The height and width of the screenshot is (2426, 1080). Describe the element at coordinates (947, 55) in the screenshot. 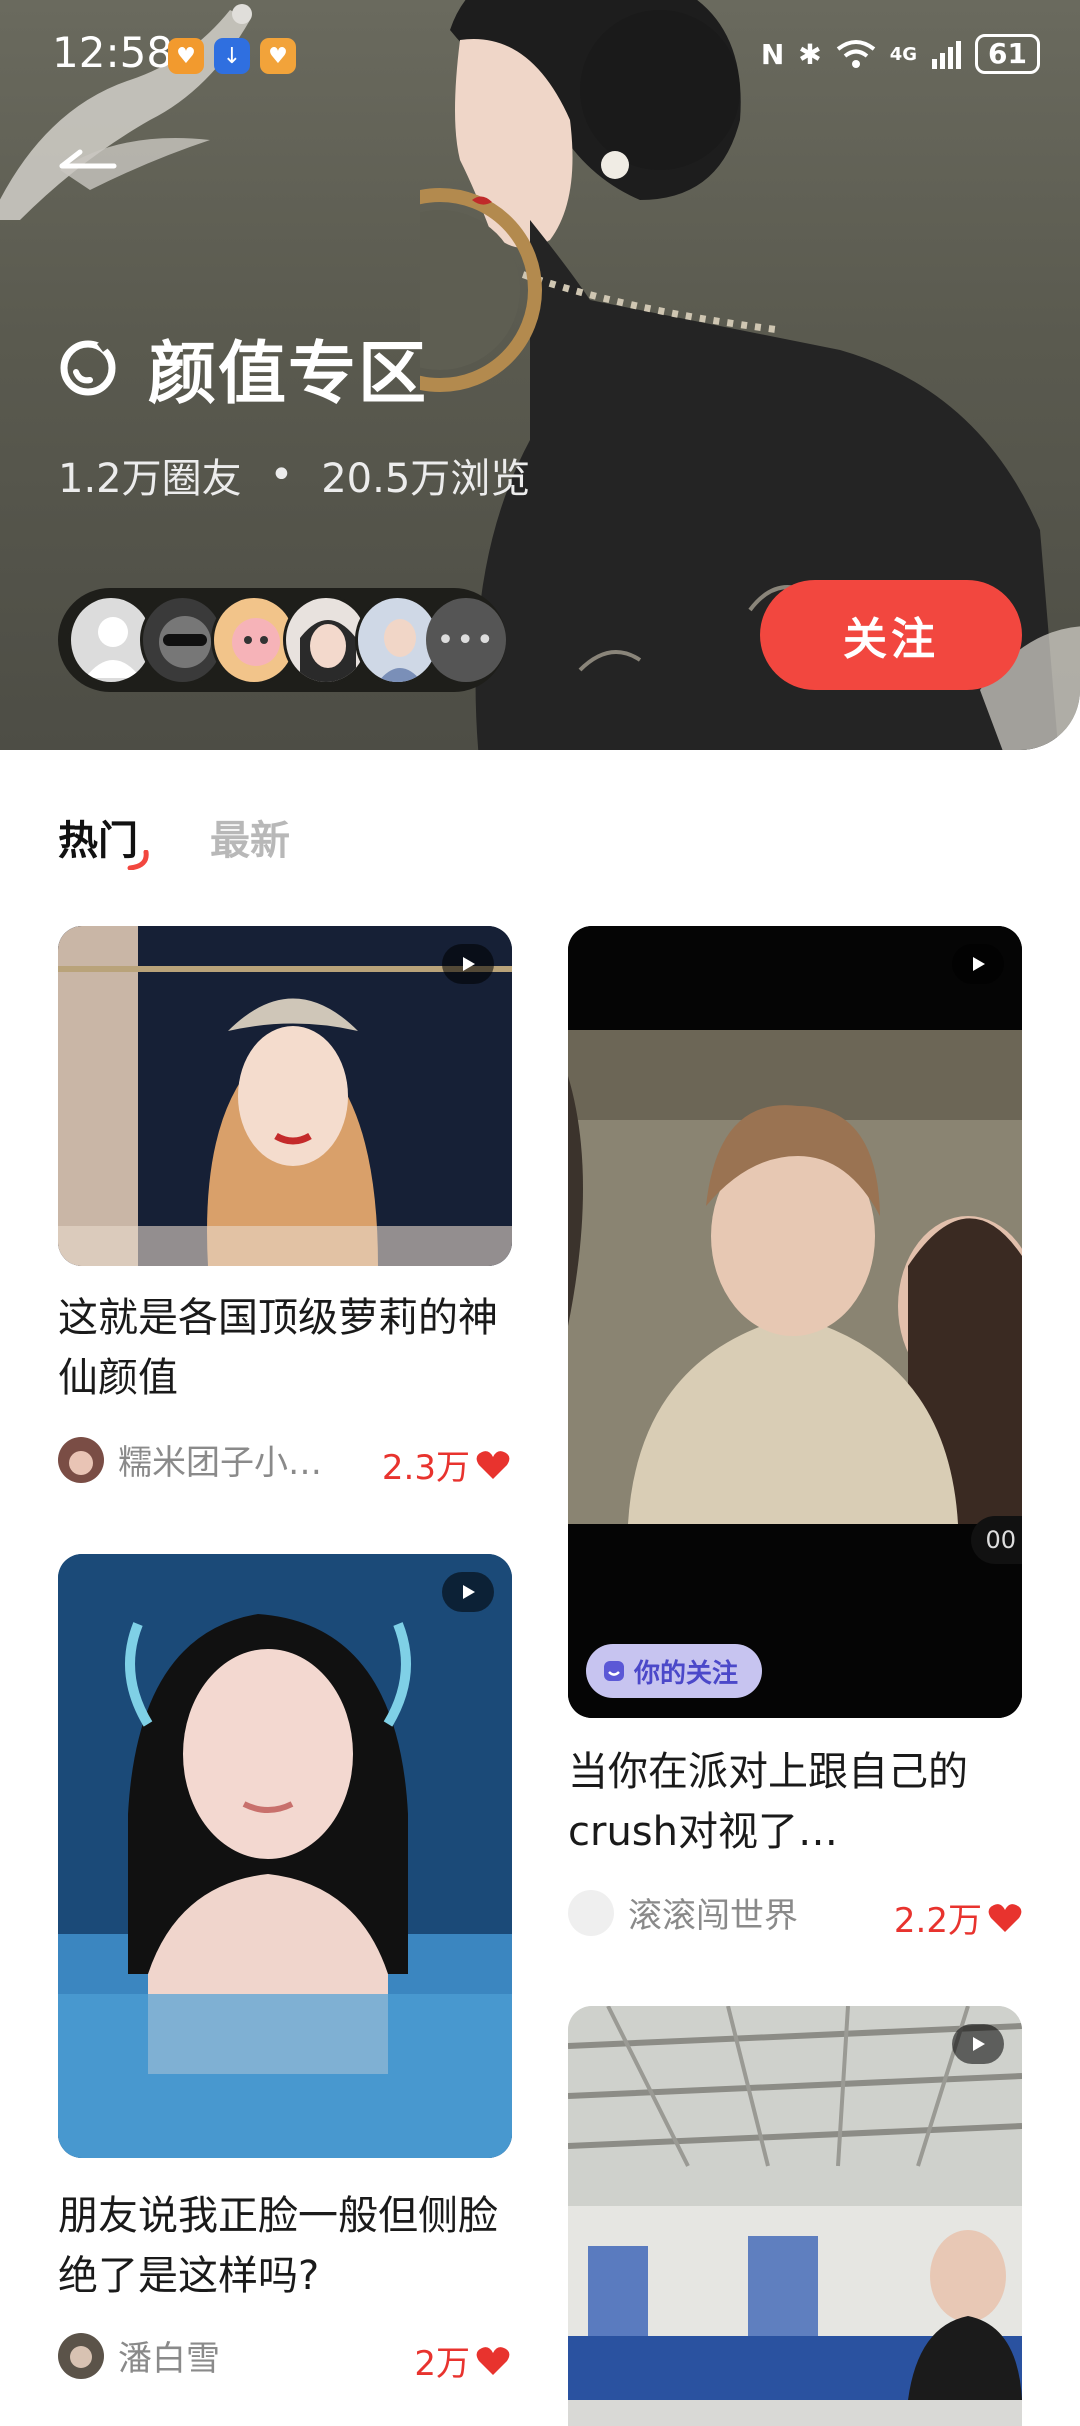

I see `signal-icon` at that location.